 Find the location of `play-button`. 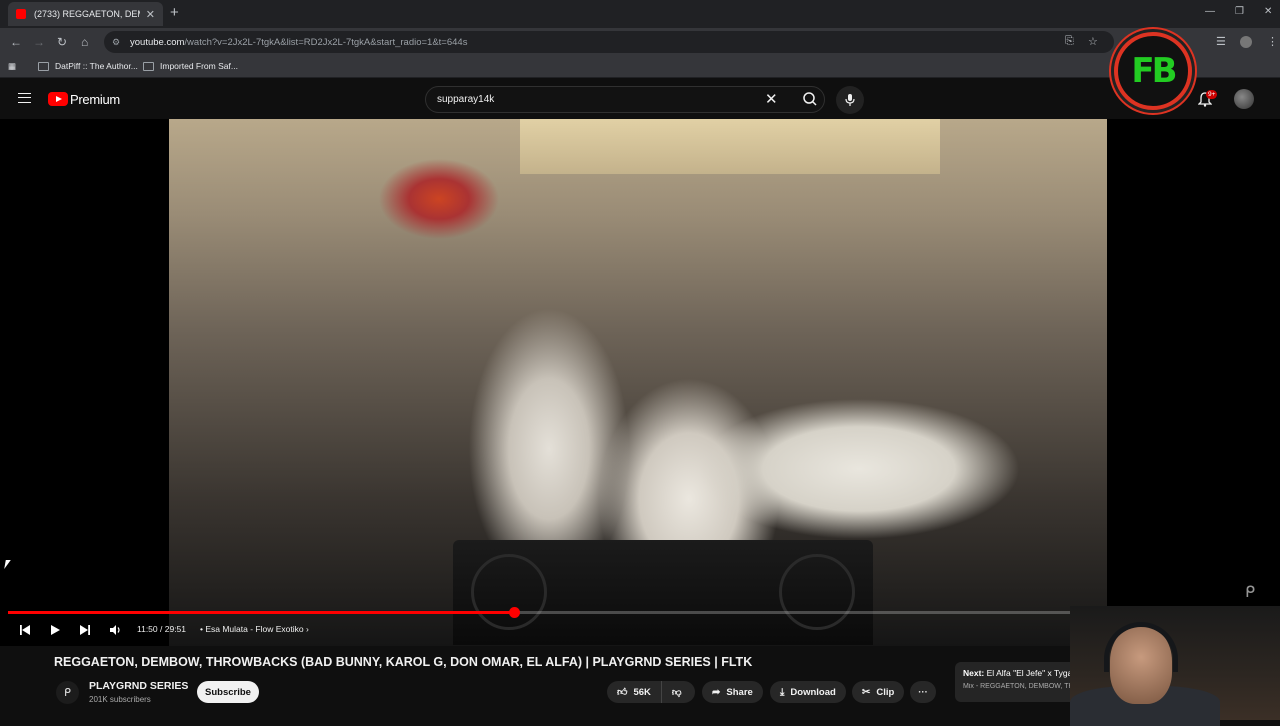

play-button is located at coordinates (55, 630).